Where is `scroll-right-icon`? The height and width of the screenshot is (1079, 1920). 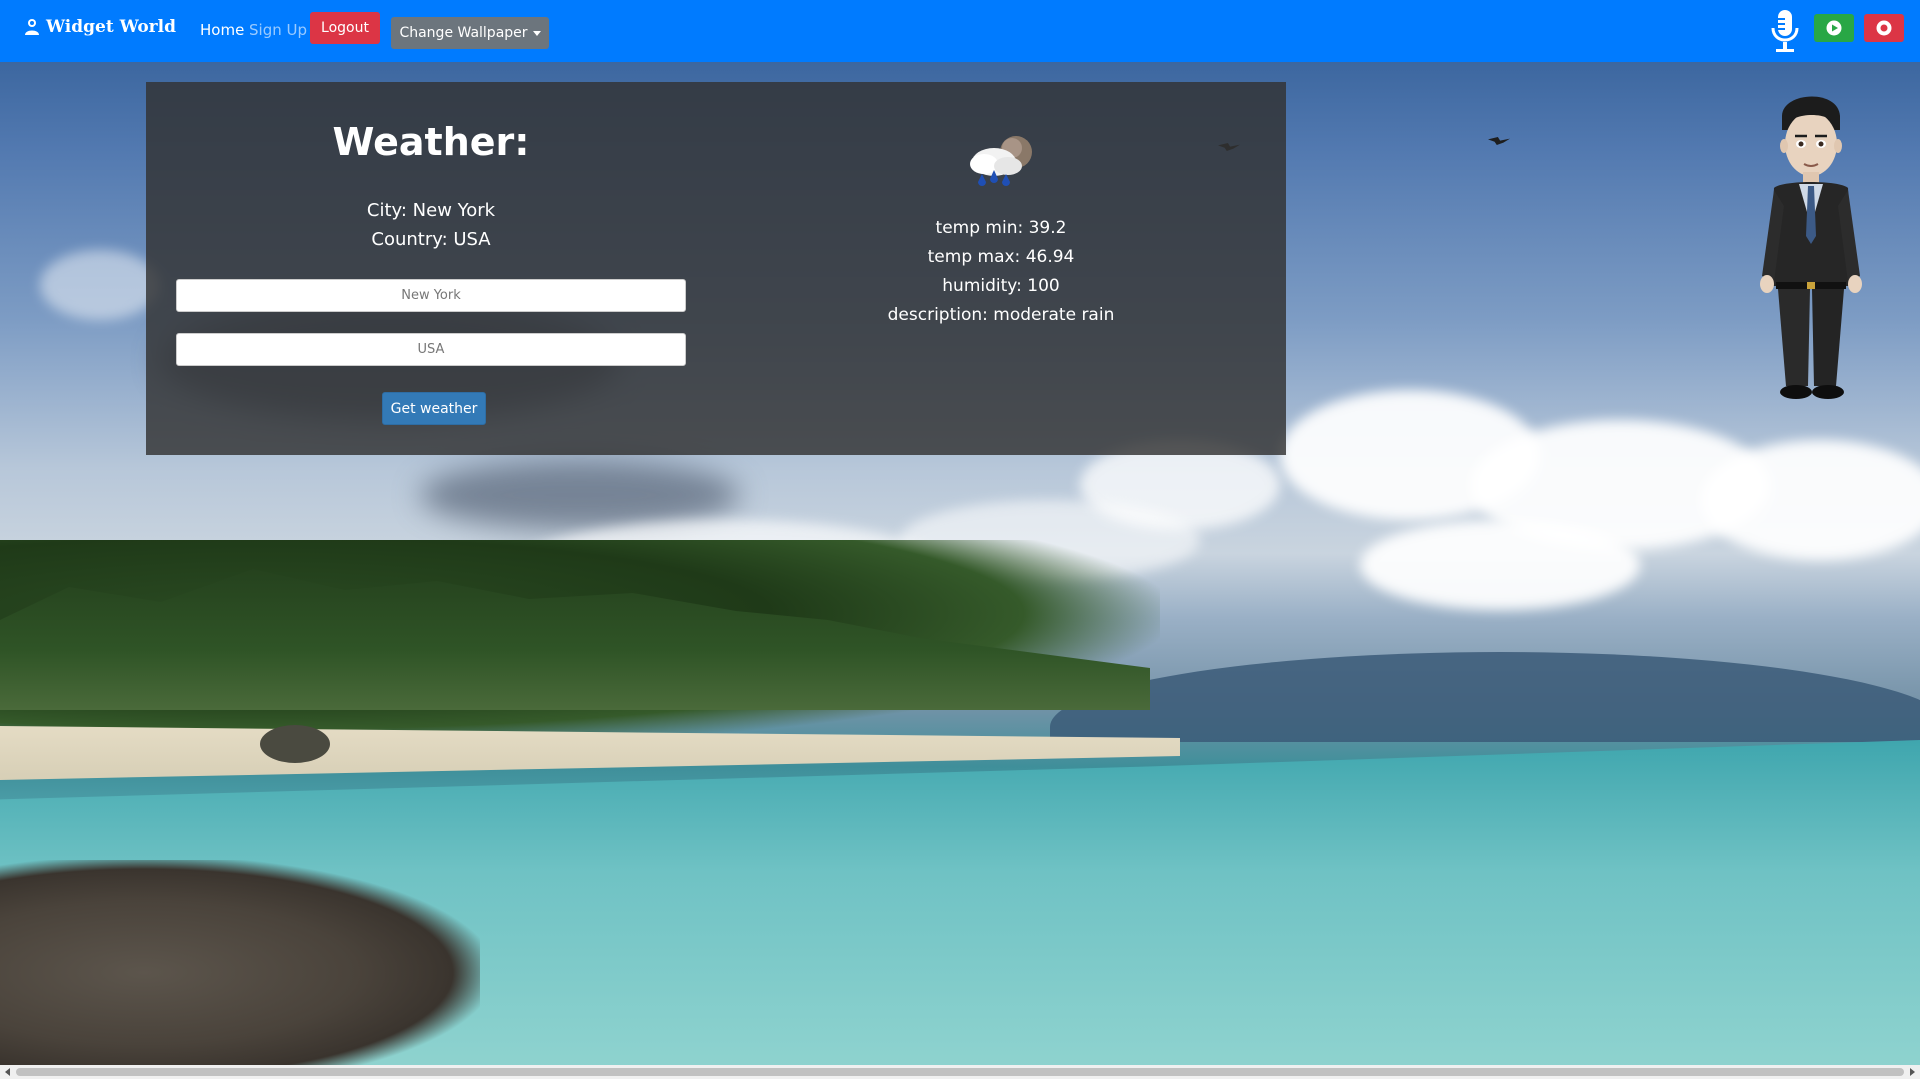
scroll-right-icon is located at coordinates (1912, 1072).